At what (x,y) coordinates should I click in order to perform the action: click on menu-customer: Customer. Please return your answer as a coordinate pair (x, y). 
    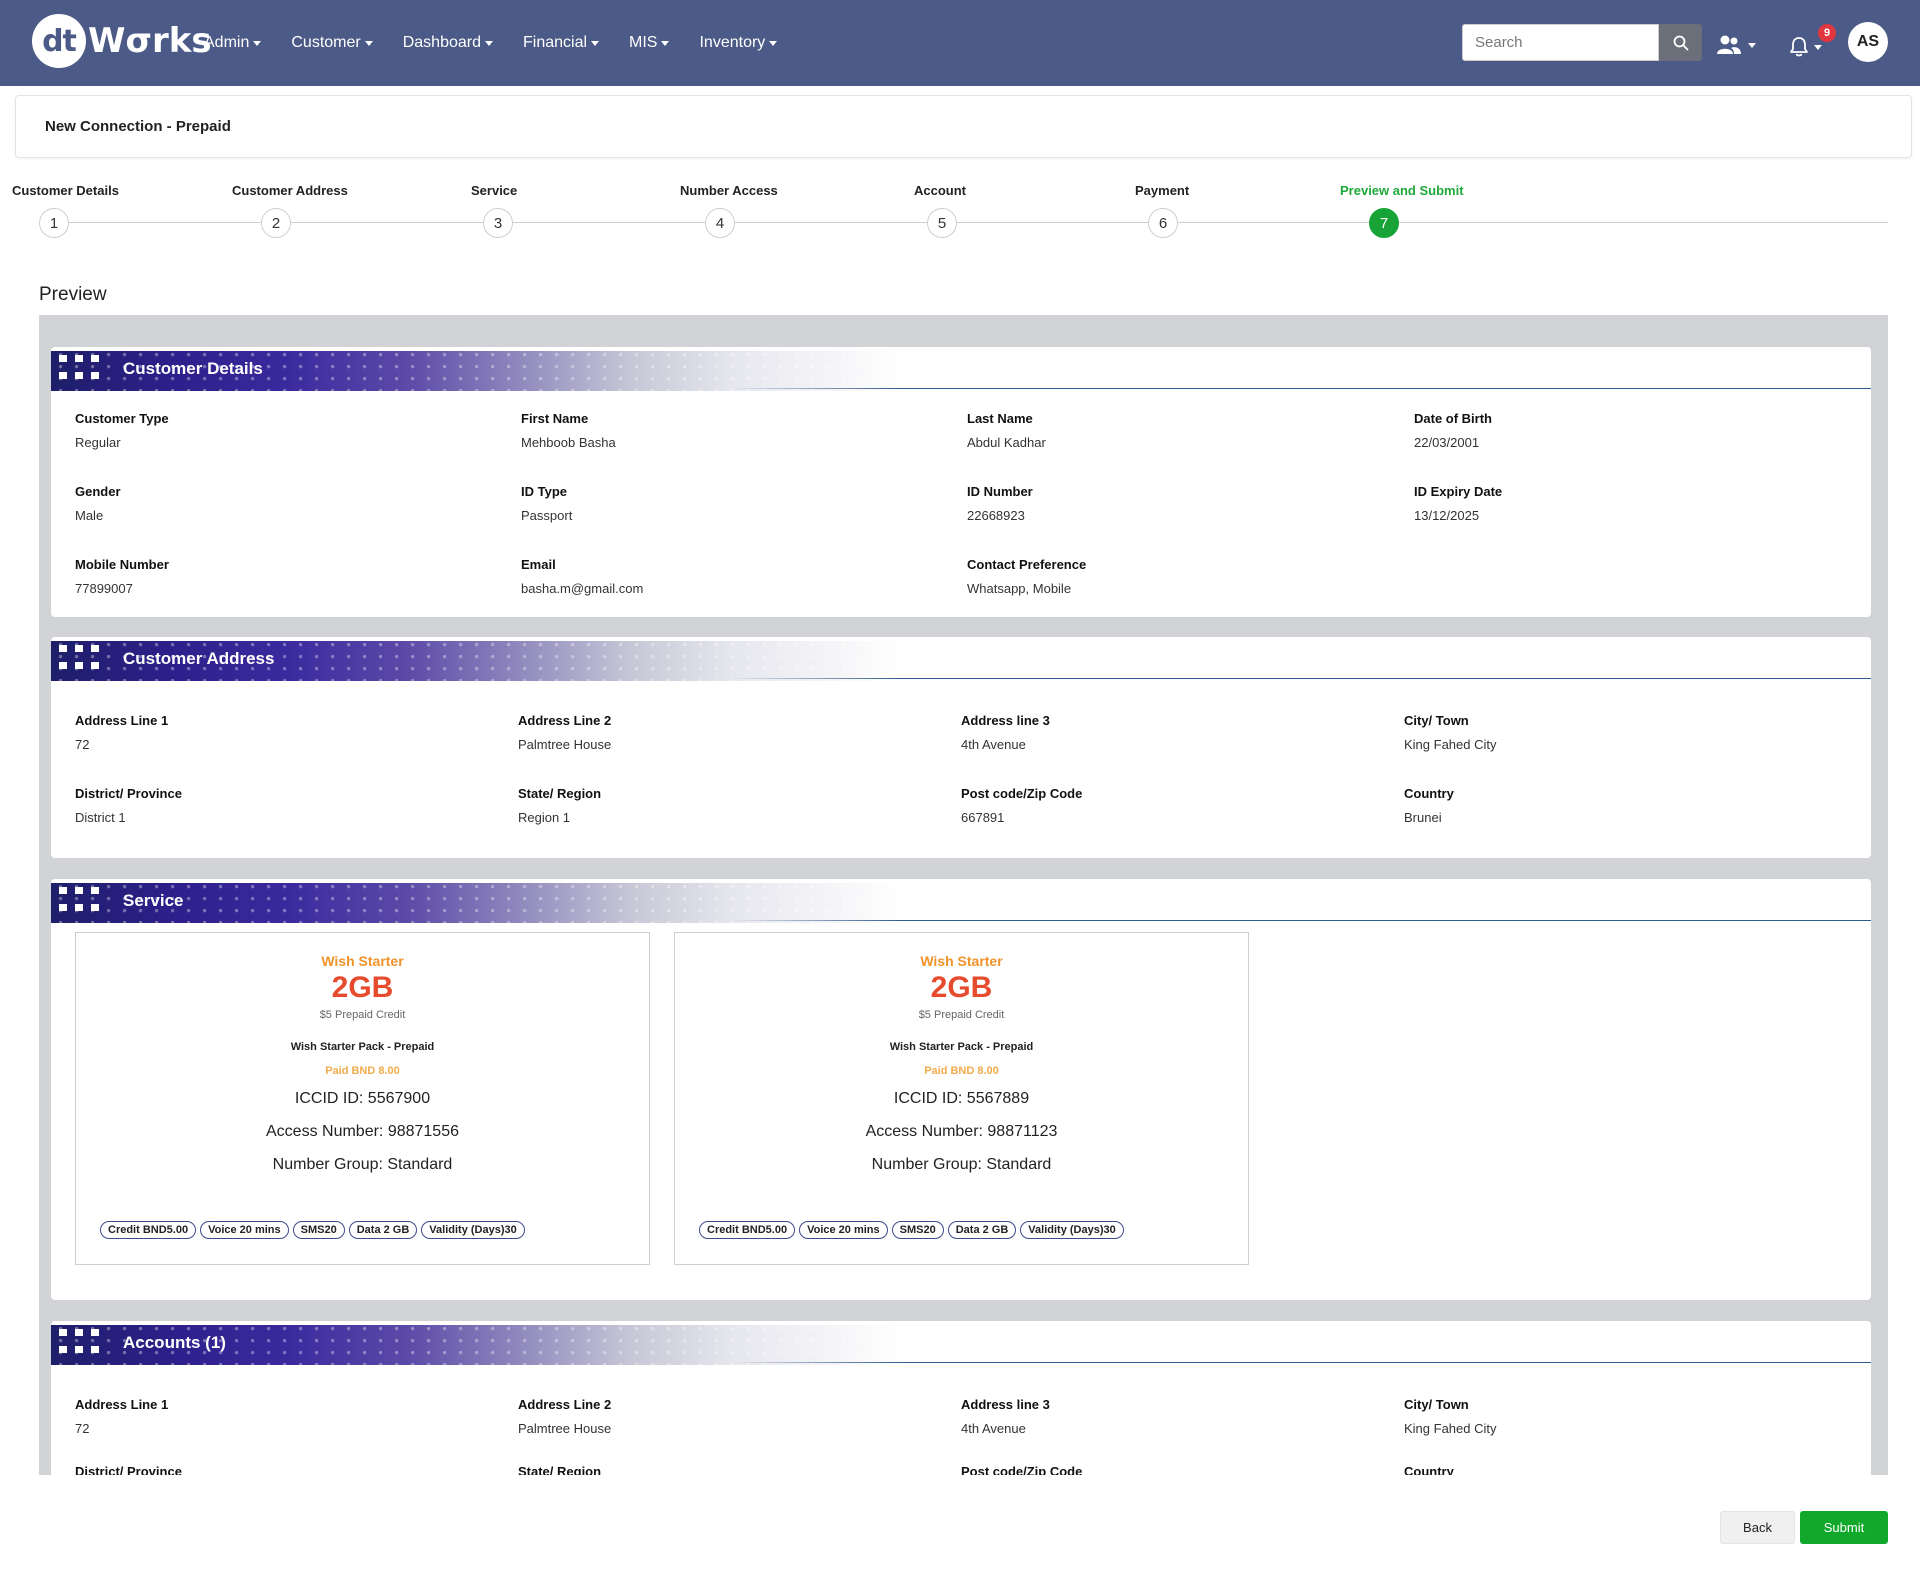
    Looking at the image, I should click on (332, 43).